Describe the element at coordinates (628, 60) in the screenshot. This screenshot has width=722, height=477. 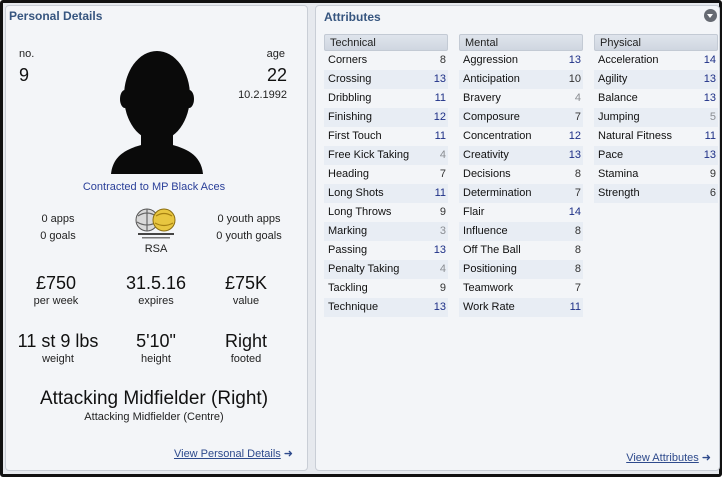
I see `attribute-name: Acceleration` at that location.